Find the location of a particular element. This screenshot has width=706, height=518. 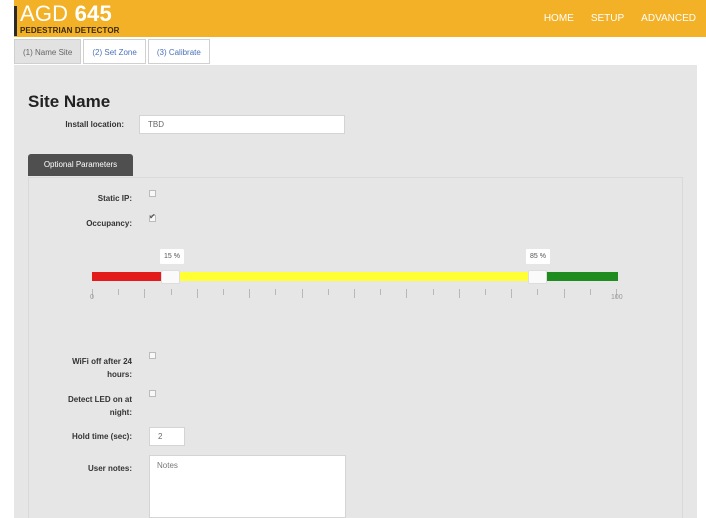

hold-time-field: 2 is located at coordinates (167, 436).